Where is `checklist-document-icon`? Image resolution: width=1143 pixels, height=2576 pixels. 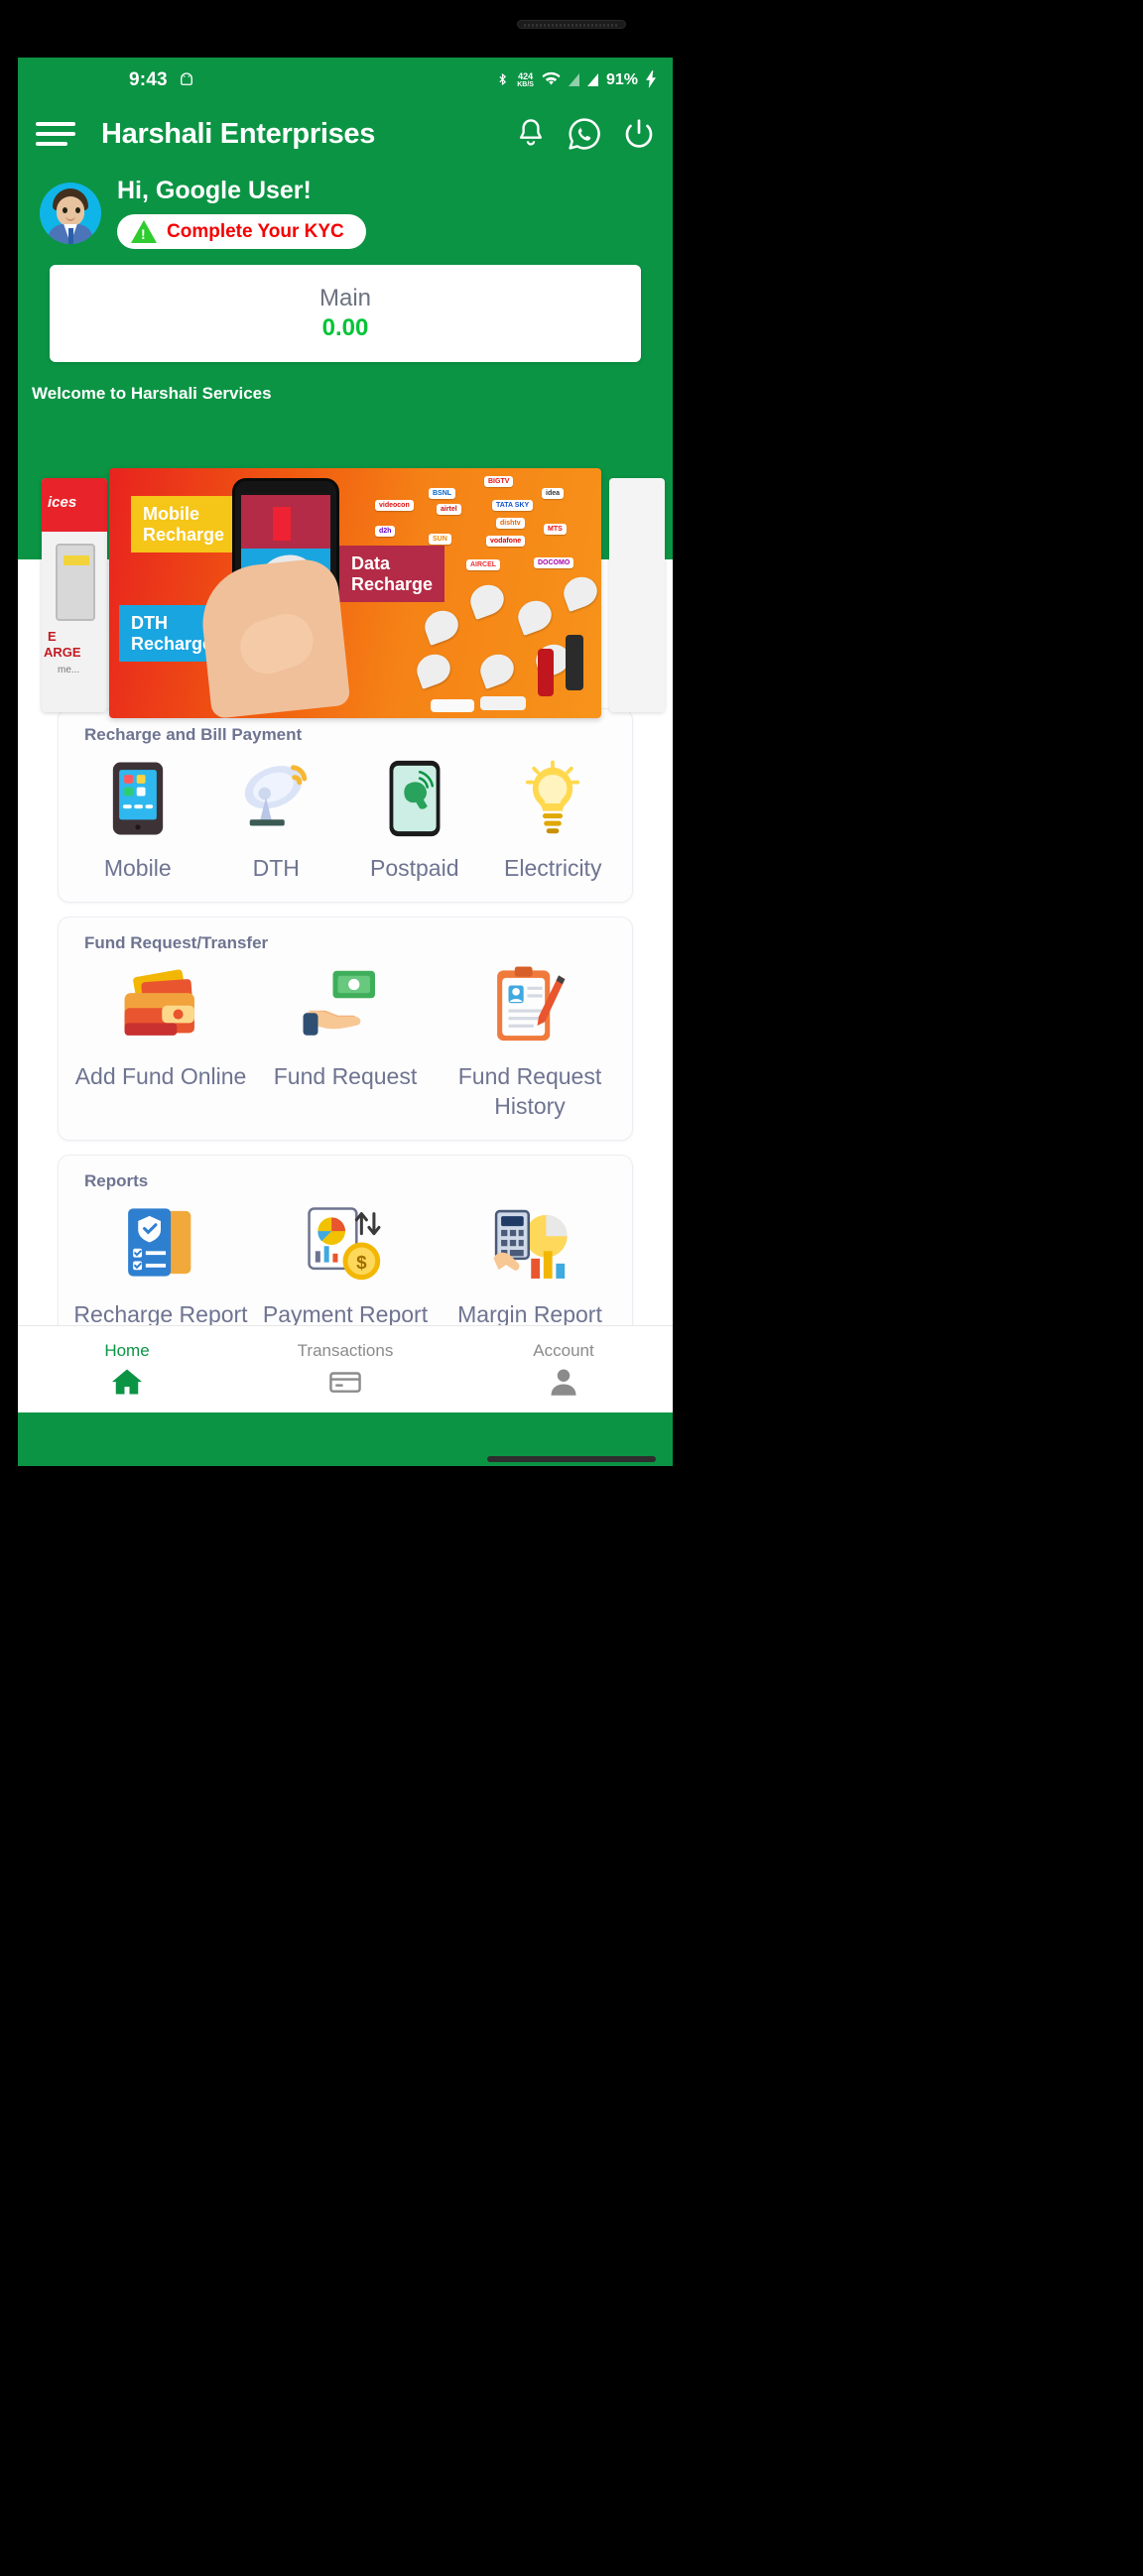 checklist-document-icon is located at coordinates (160, 1244).